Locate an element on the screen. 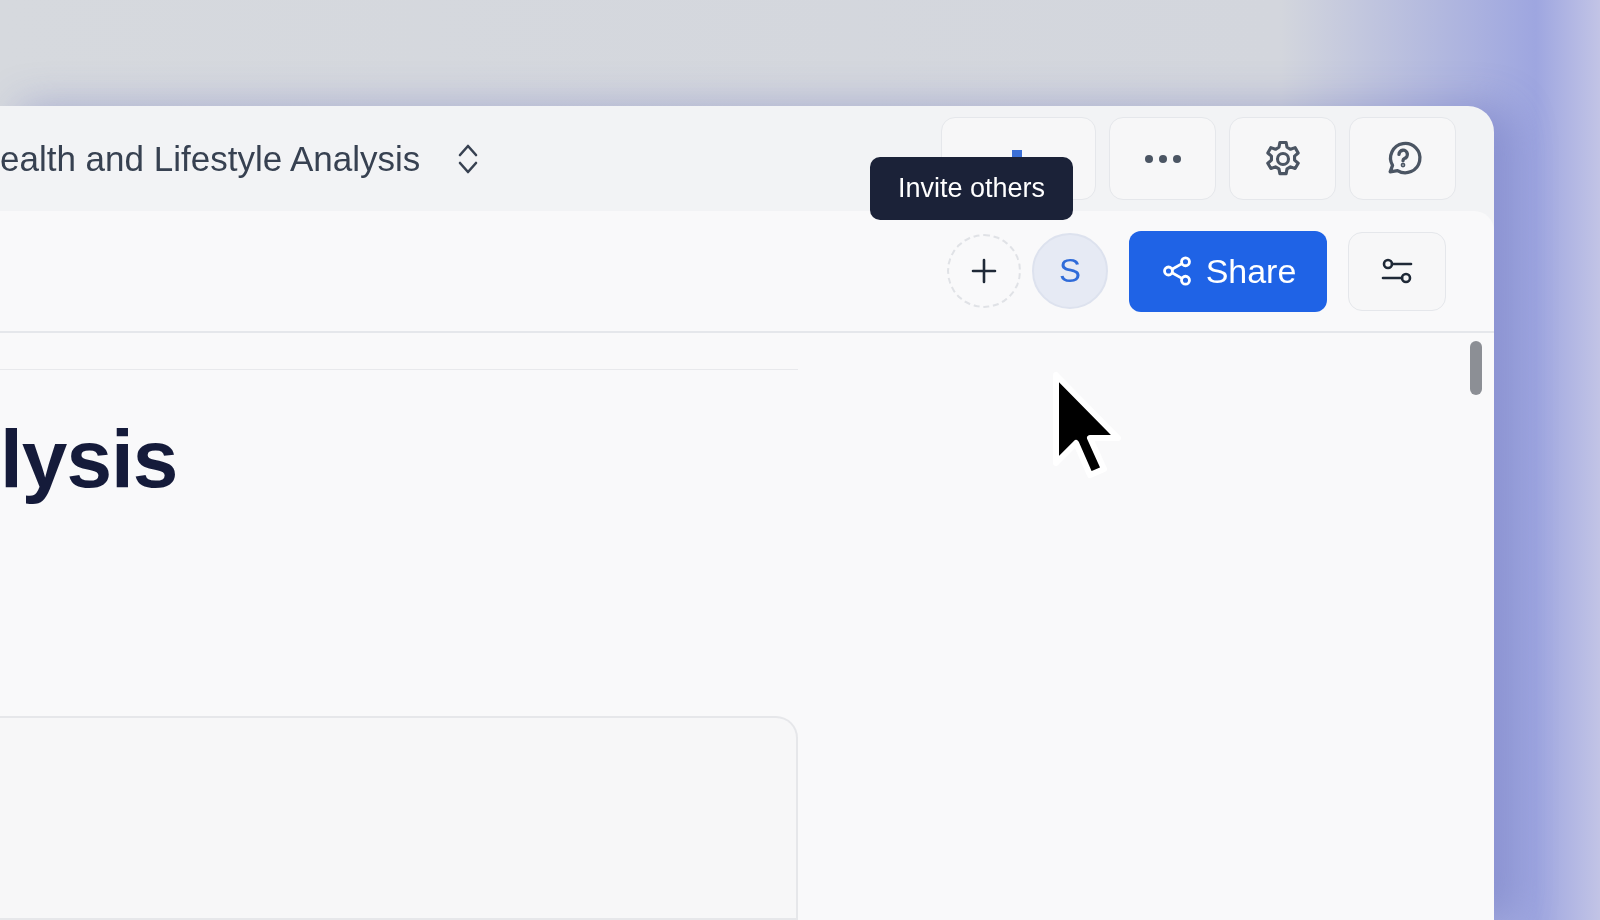  tooltip: Invite others is located at coordinates (972, 188).